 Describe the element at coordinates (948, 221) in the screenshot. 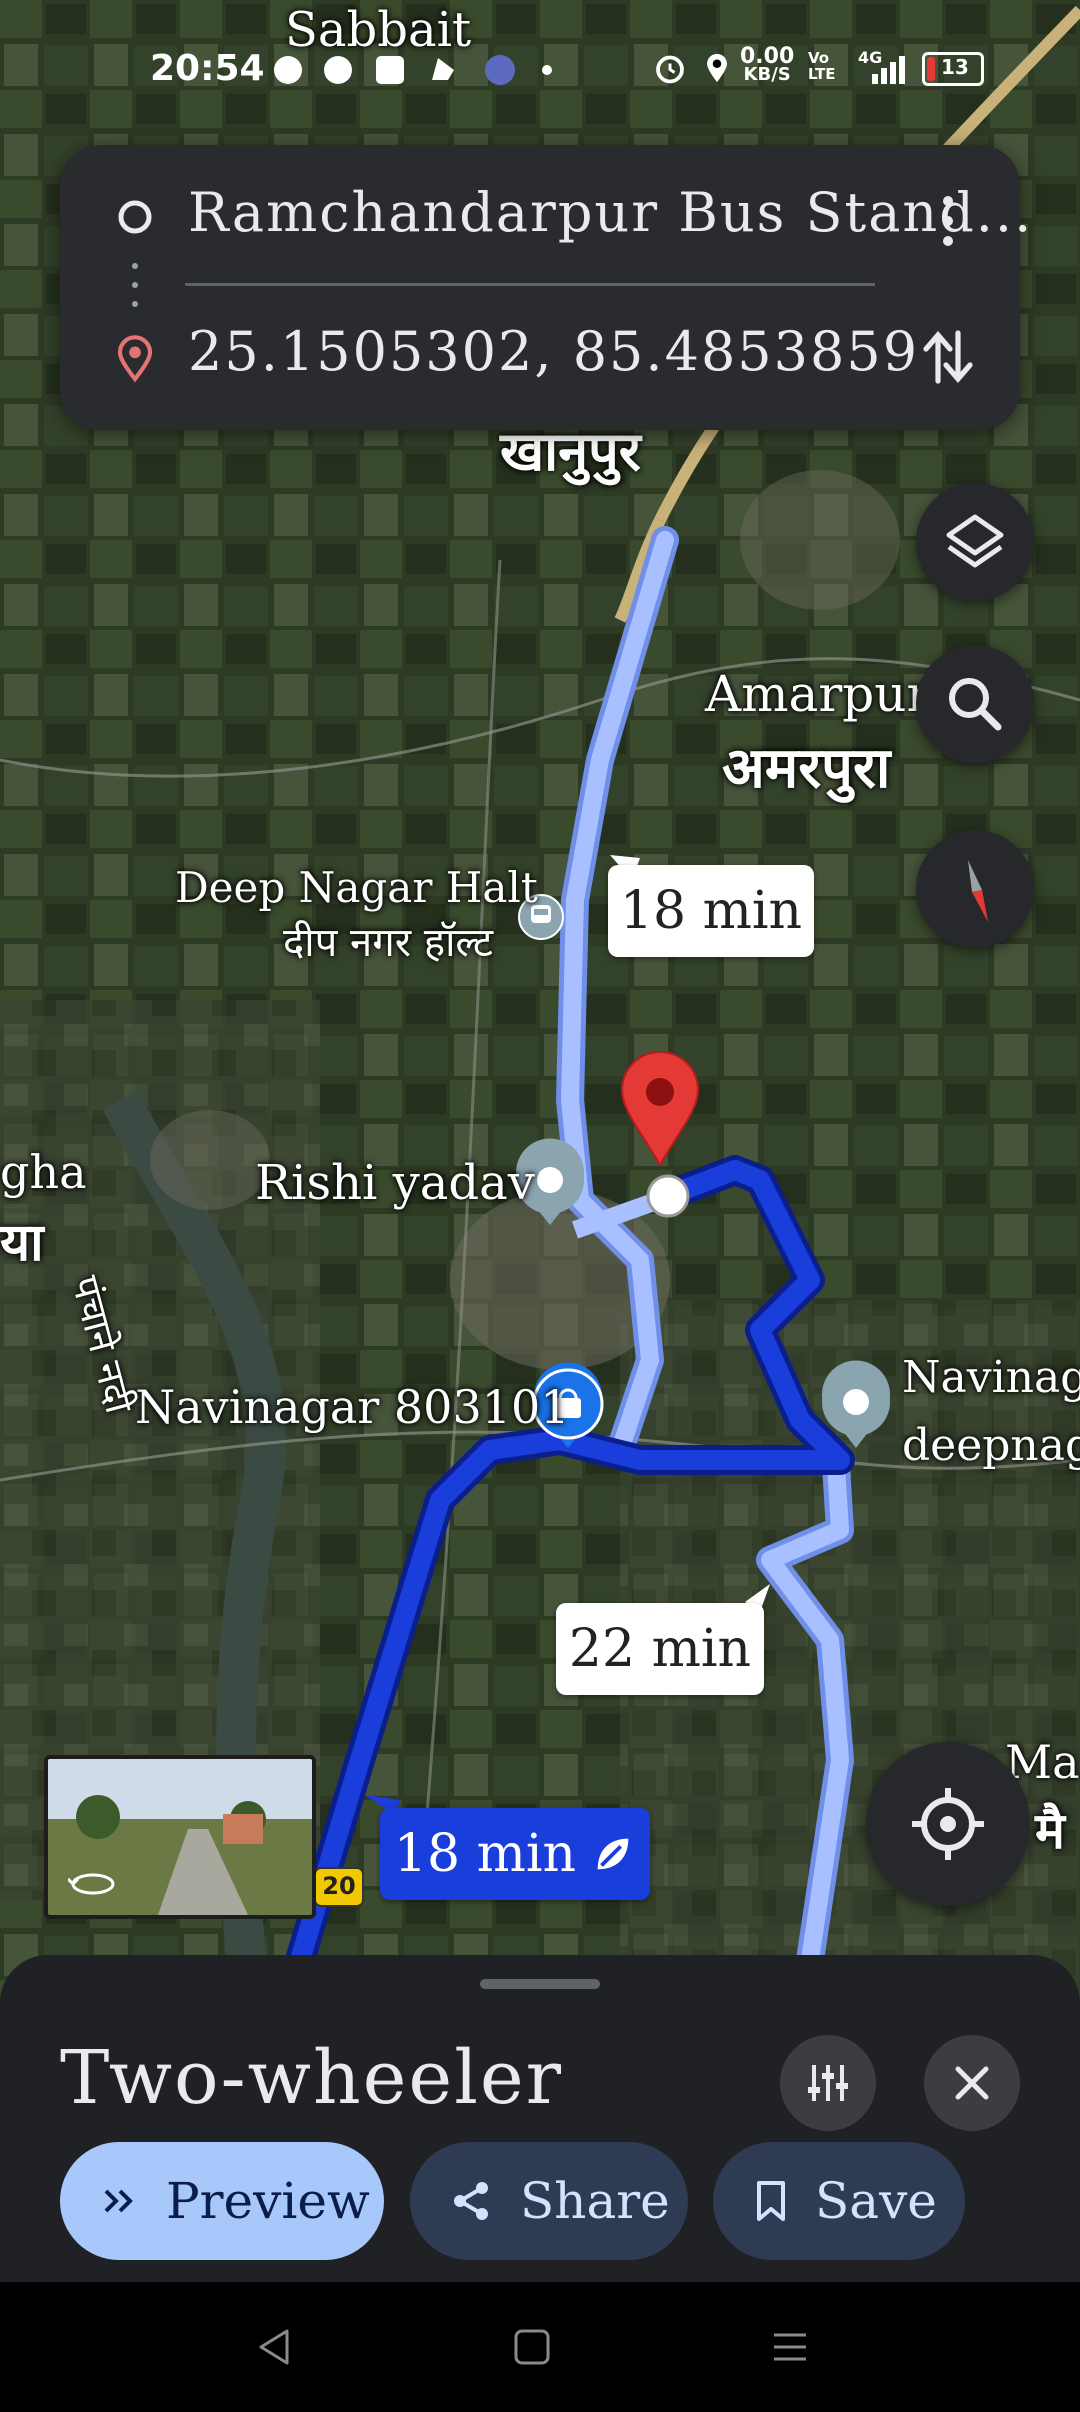

I see `more-options-icon` at that location.